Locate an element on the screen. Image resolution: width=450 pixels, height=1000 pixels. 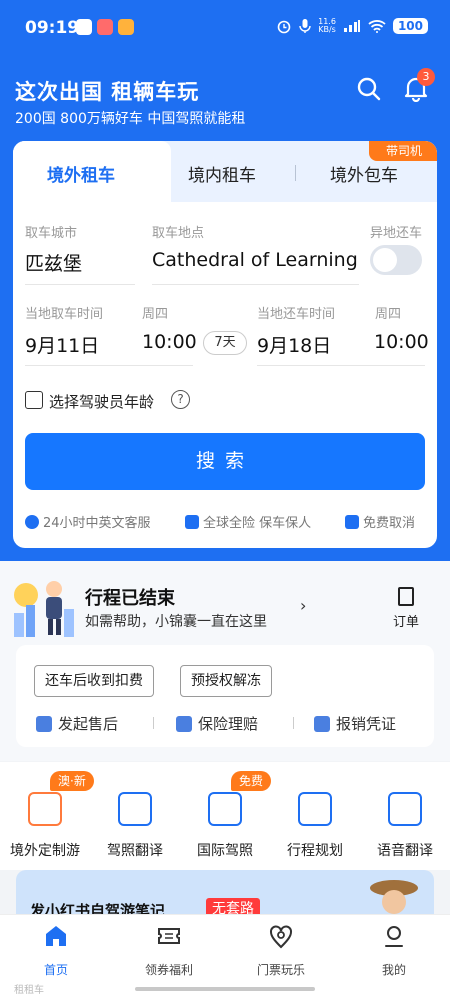
search-button: 搜索 is located at coordinates (225, 461).